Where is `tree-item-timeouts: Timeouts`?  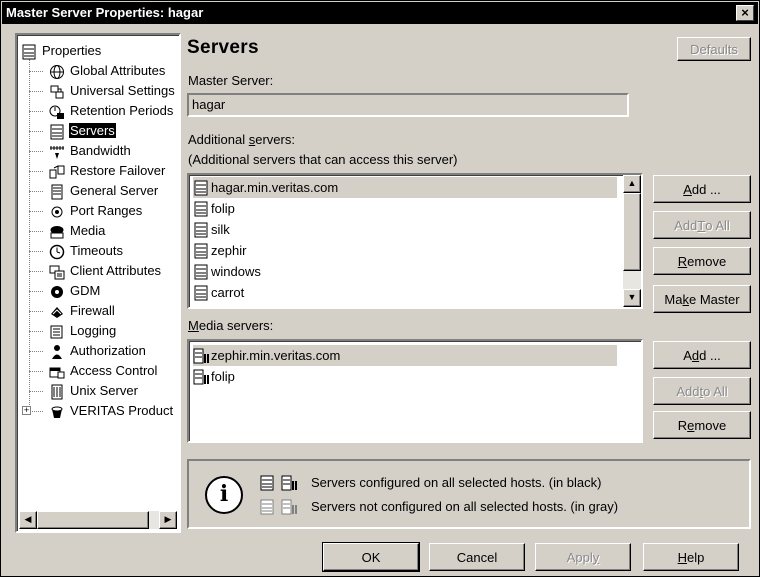
tree-item-timeouts: Timeouts is located at coordinates (86, 251).